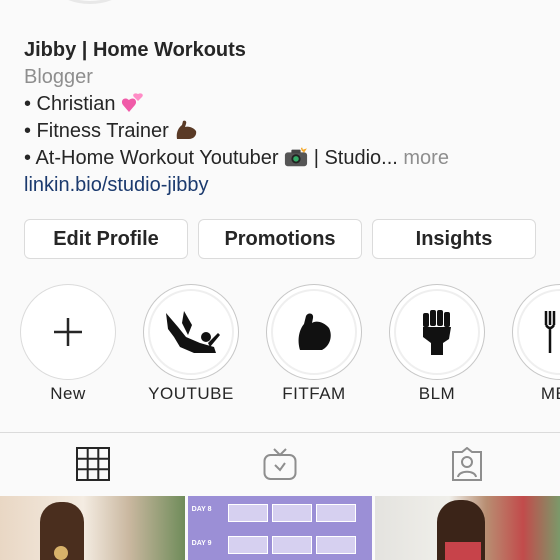  I want to click on post-thumbnail: DAY 8 DAY 9, so click(280, 528).